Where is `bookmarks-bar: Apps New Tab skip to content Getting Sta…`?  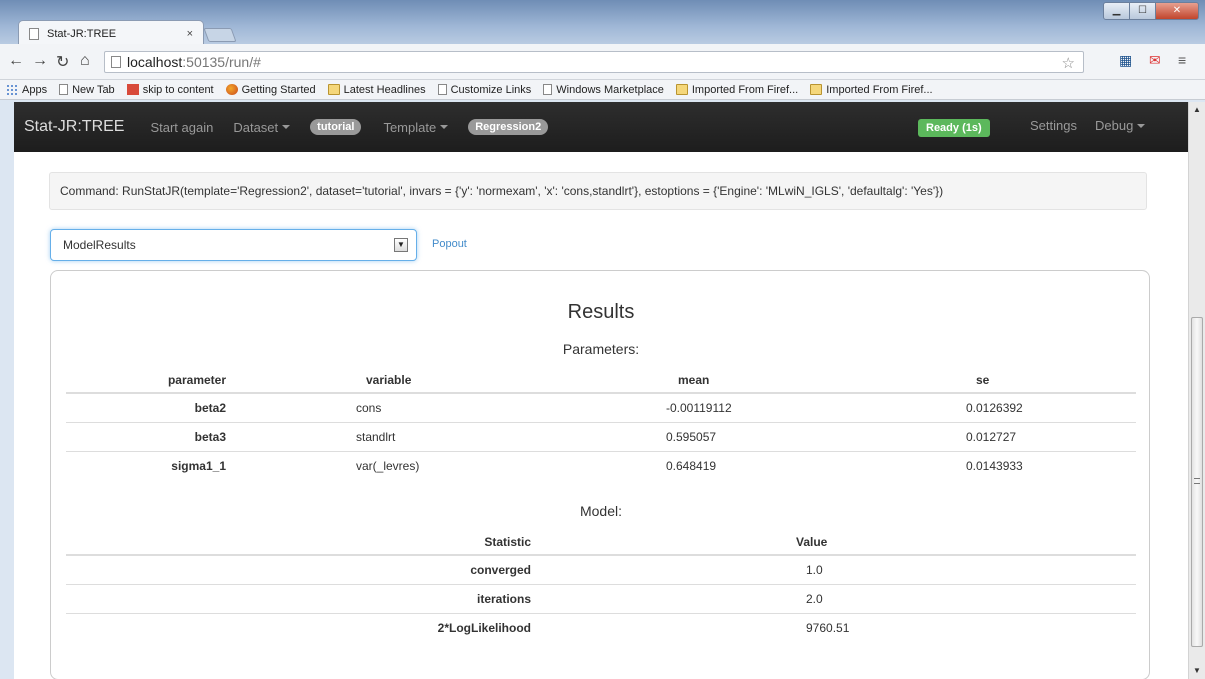
bookmarks-bar: Apps New Tab skip to content Getting Sta… is located at coordinates (602, 90).